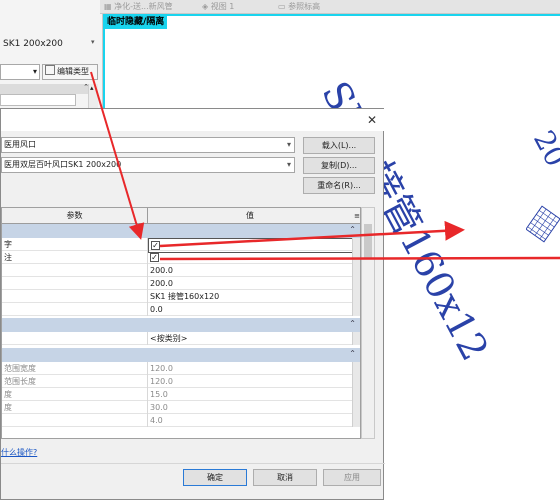 The height and width of the screenshot is (500, 560). What do you see at coordinates (75, 244) in the screenshot?
I see `parameter-name: 字` at bounding box center [75, 244].